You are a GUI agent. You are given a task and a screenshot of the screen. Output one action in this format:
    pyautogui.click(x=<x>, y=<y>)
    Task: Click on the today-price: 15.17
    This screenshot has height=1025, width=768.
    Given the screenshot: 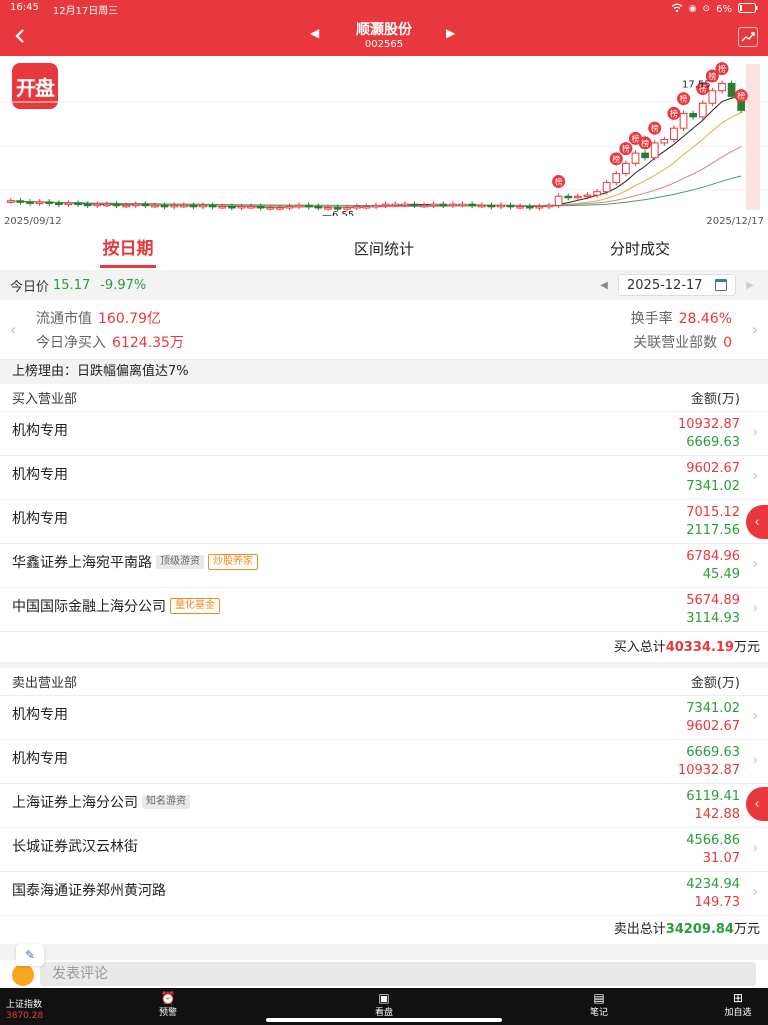 What is the action you would take?
    pyautogui.click(x=72, y=285)
    